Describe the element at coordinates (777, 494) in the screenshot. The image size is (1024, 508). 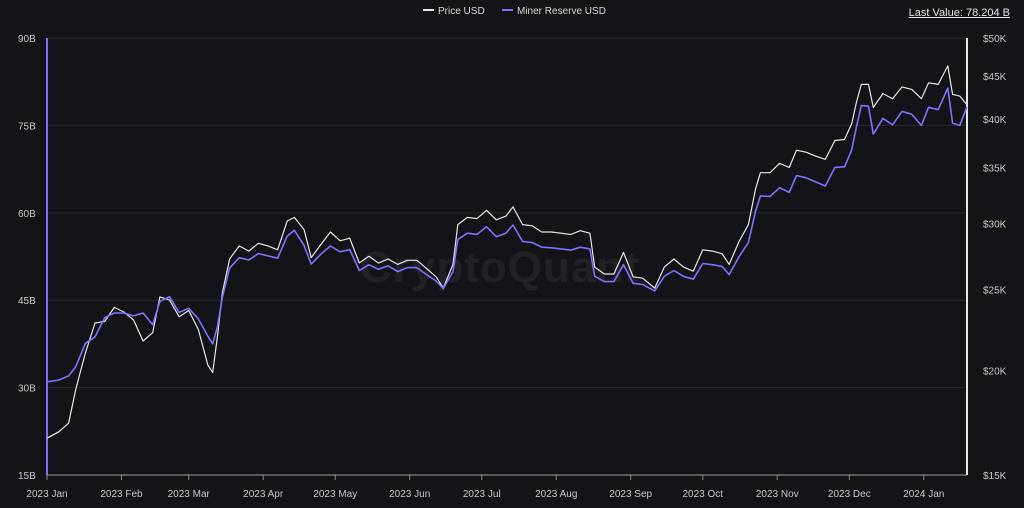
I see `x-axis-tick-label: 2023 Nov` at that location.